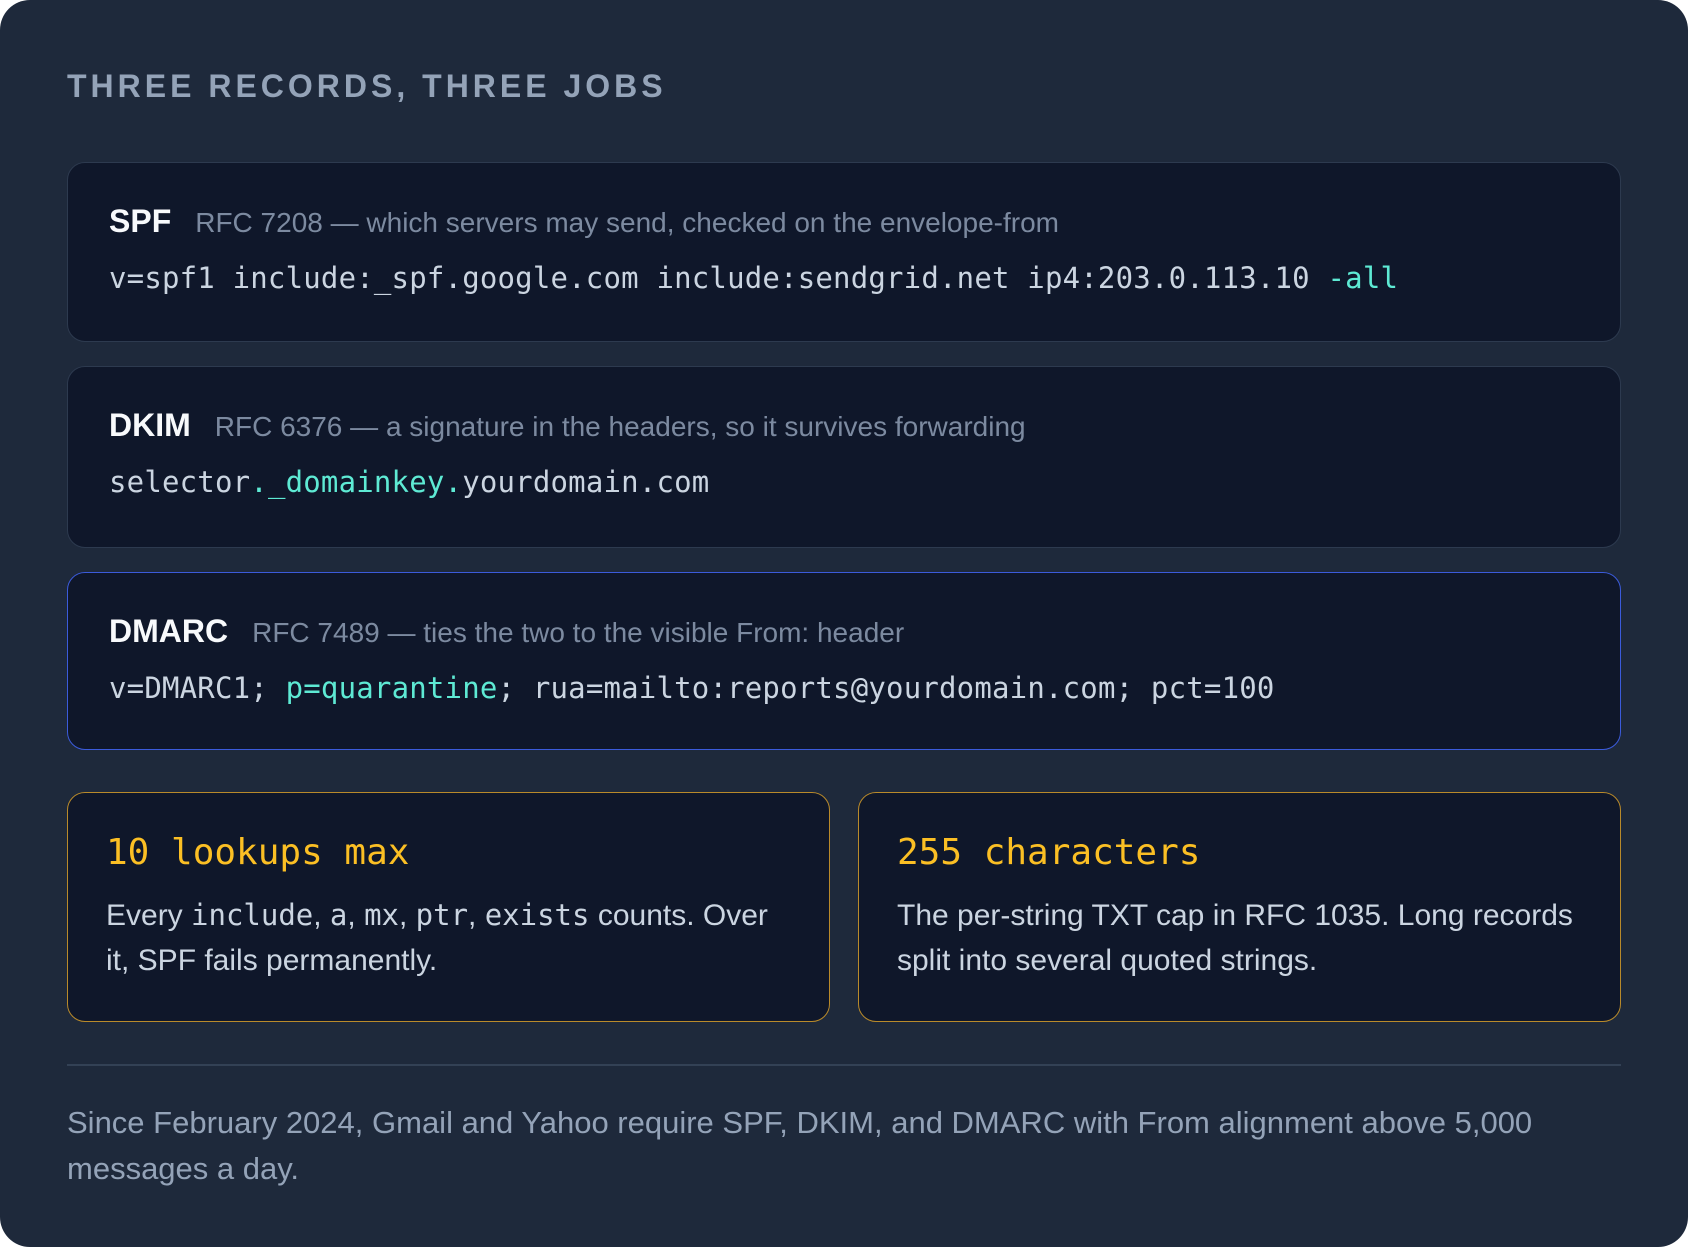 The image size is (1688, 1247). What do you see at coordinates (252, 915) in the screenshot?
I see `mechanism-include: include` at bounding box center [252, 915].